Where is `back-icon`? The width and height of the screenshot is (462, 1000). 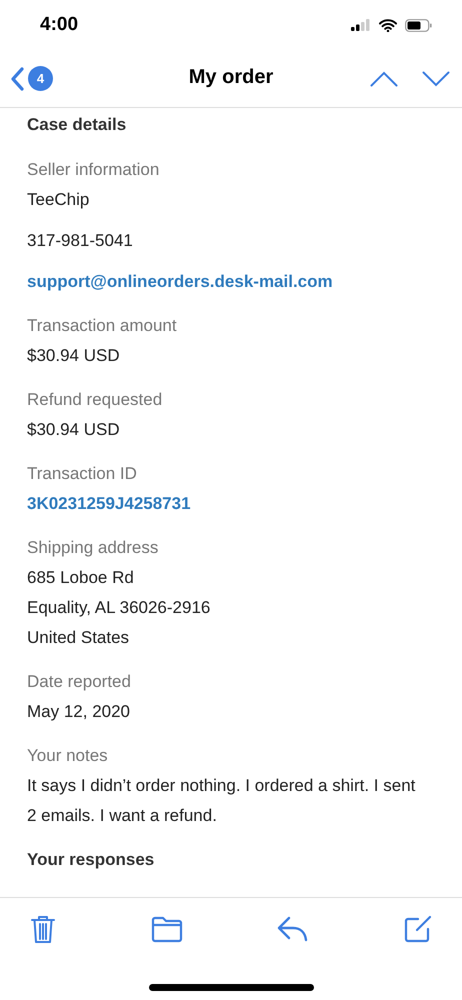
back-icon is located at coordinates (17, 78).